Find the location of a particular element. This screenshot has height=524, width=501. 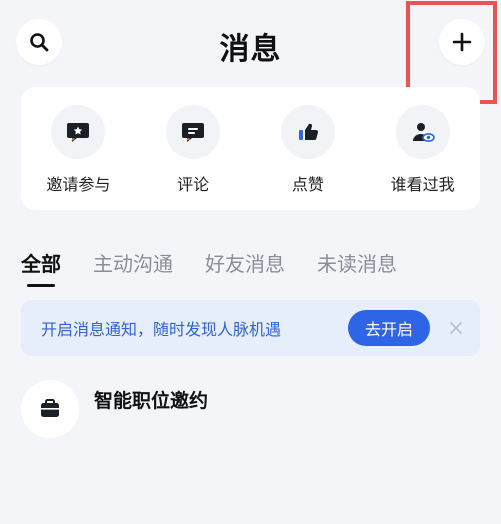

shortcut-viewers: 谁看过我 is located at coordinates (423, 150).